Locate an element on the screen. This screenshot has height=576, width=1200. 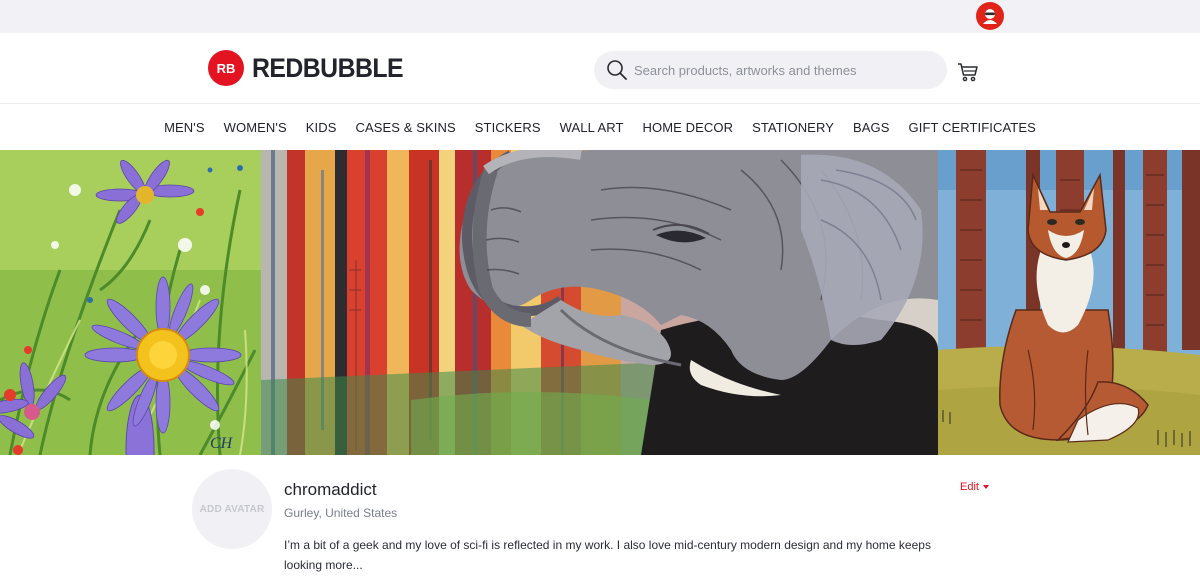
nav-item-cases-skins: CASES & SKINS is located at coordinates (406, 127).